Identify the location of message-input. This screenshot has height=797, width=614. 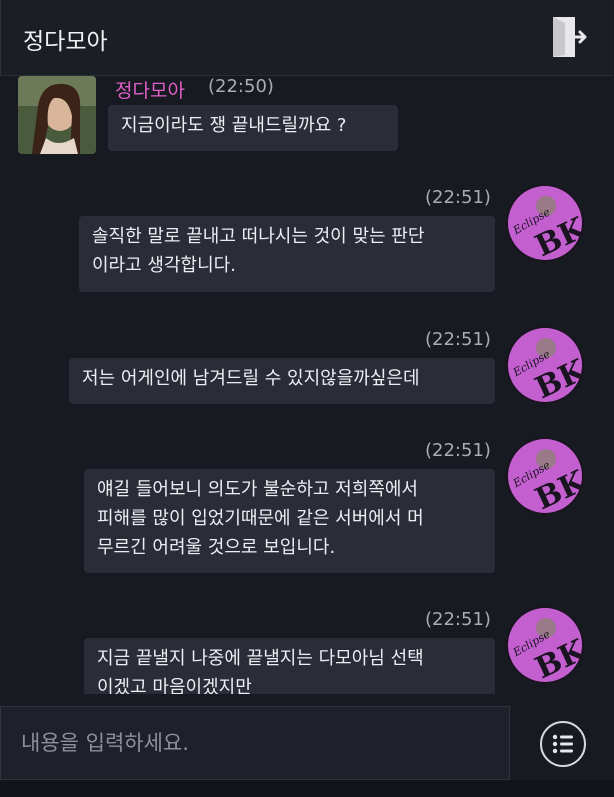
(255, 743).